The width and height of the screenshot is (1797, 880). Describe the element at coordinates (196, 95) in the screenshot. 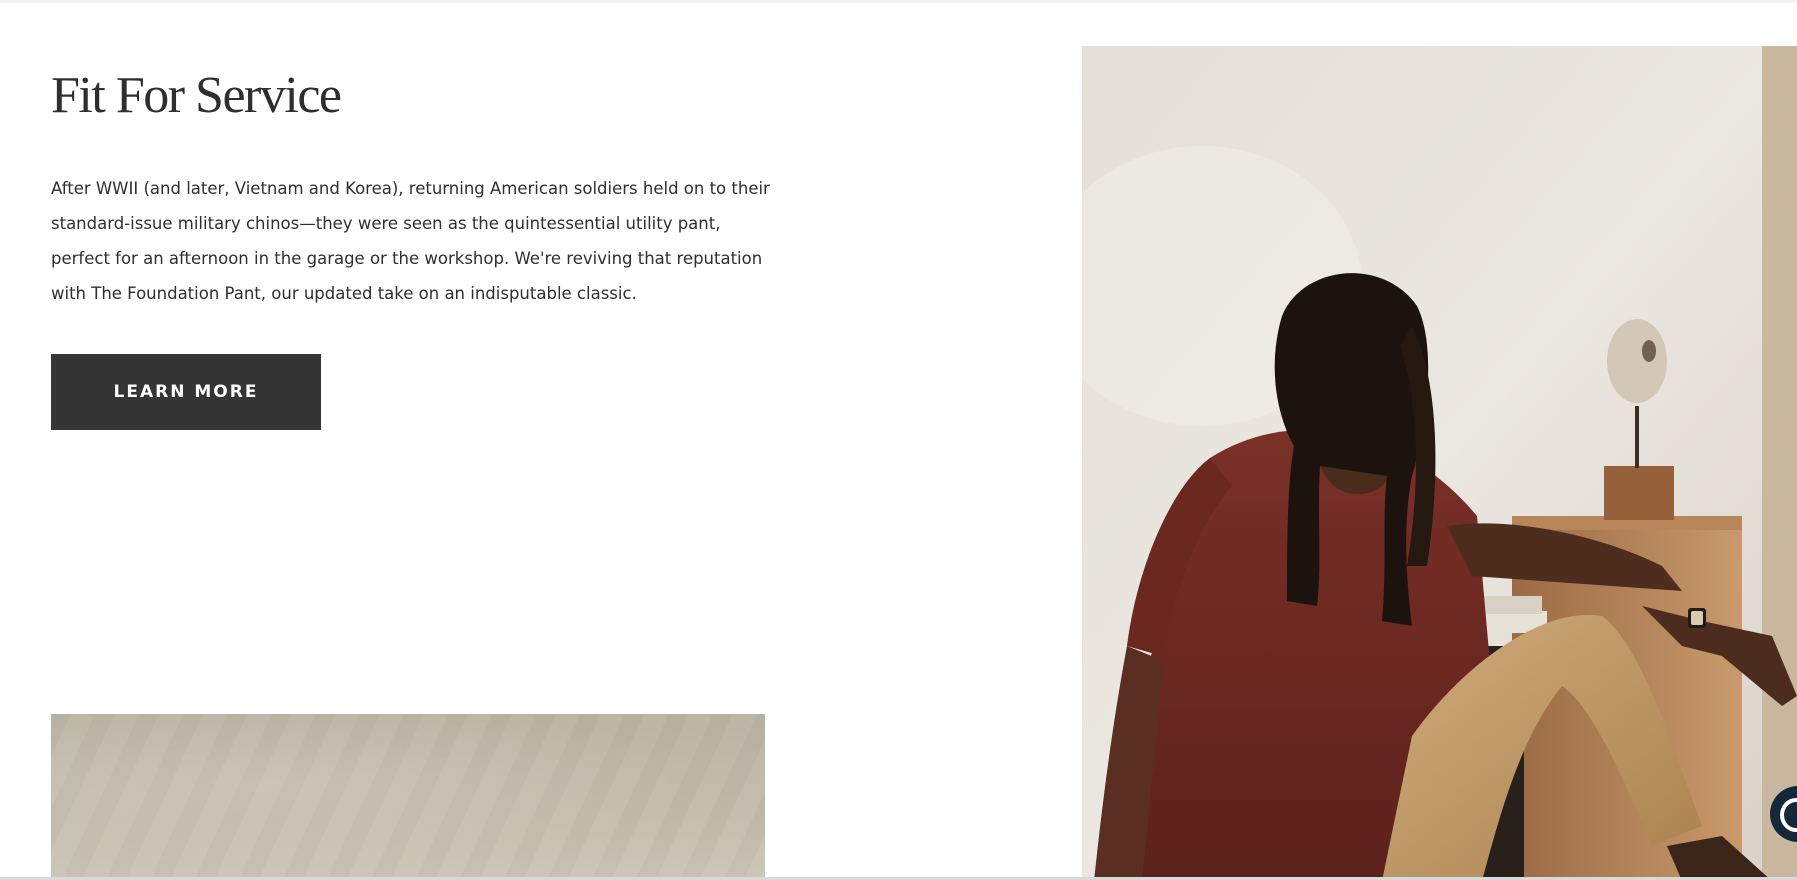

I see `section-heading: Fit For Service` at that location.